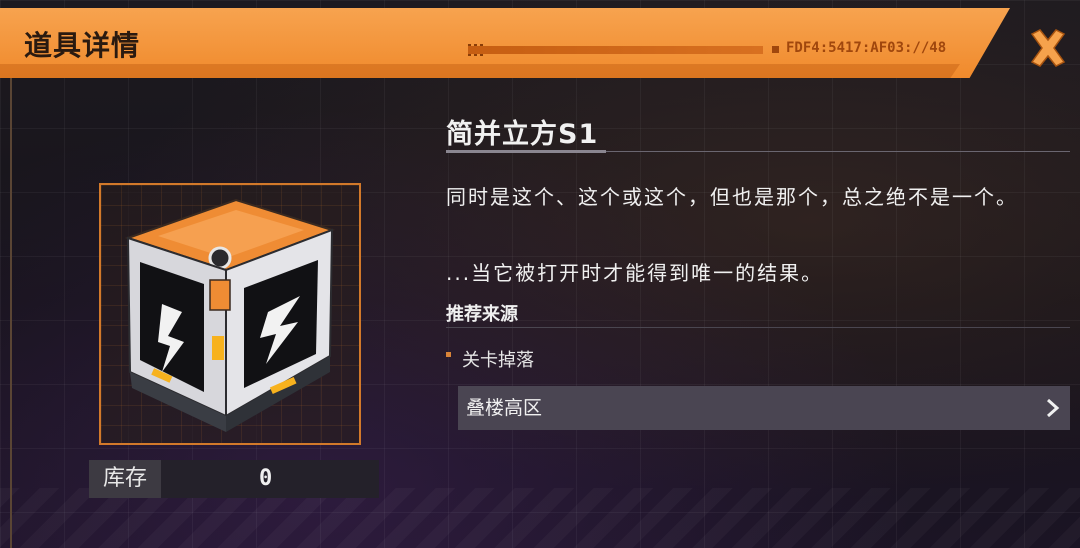  I want to click on header-shade, so click(480, 71).